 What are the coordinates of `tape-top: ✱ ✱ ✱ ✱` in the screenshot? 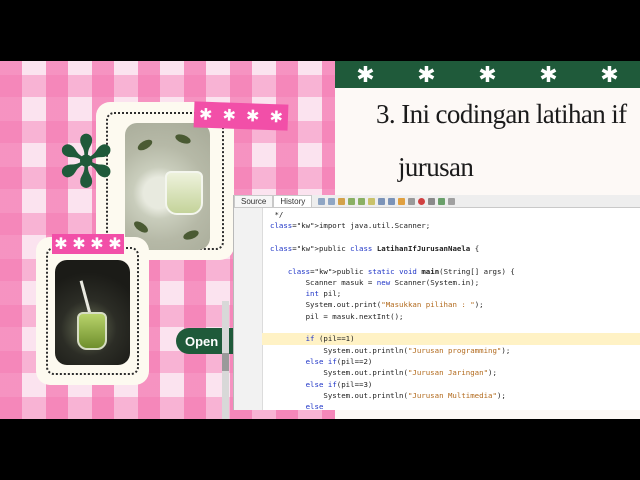 It's located at (241, 116).